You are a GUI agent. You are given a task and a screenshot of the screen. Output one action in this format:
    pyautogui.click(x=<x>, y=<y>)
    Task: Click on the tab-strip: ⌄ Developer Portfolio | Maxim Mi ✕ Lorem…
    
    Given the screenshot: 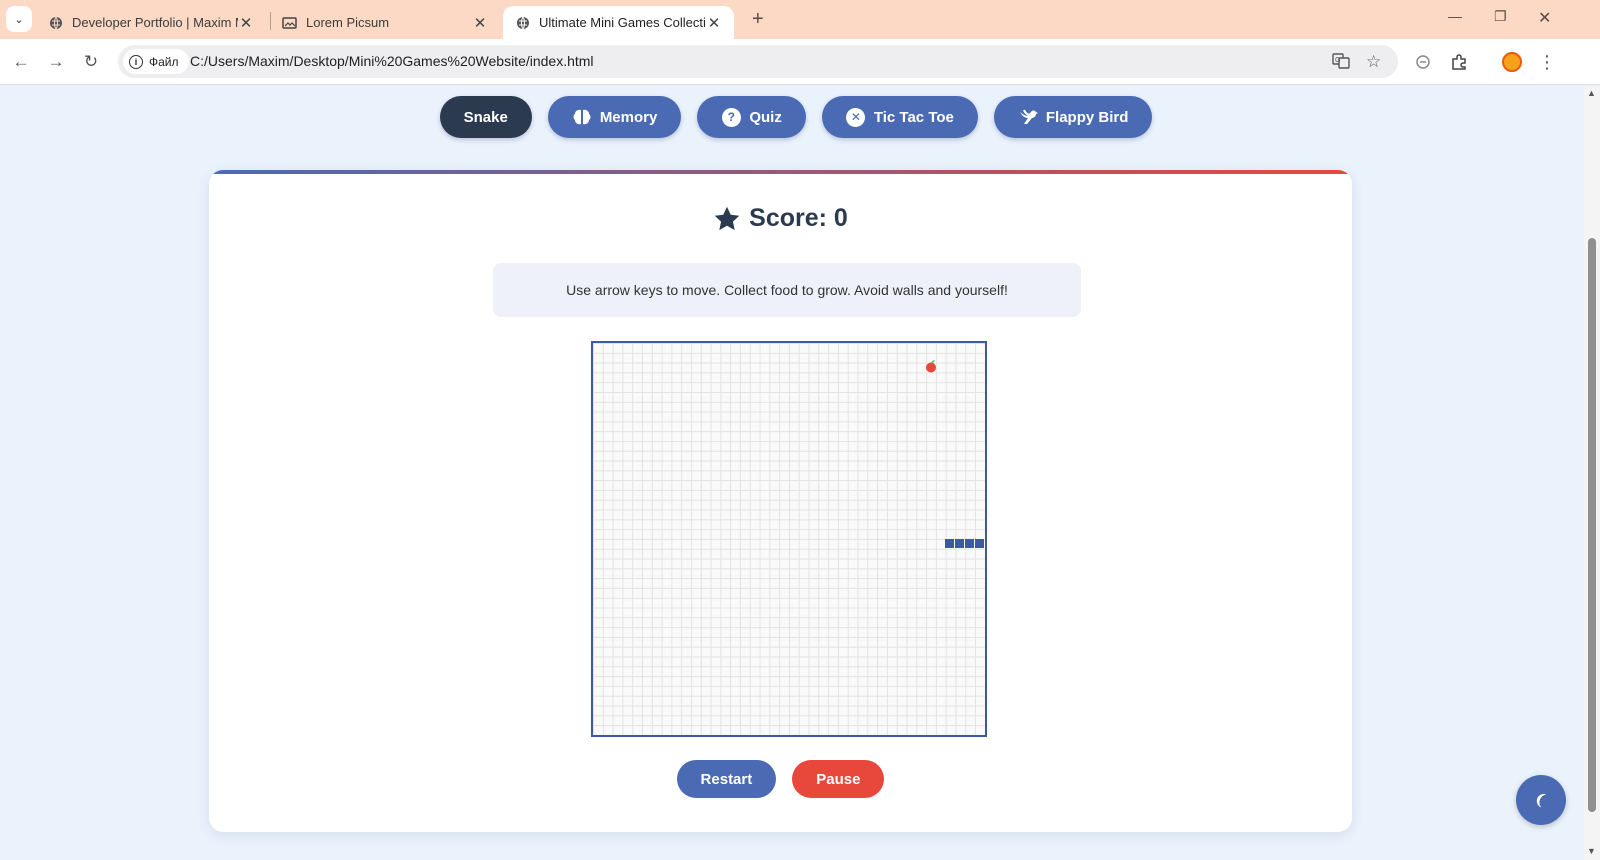 What is the action you would take?
    pyautogui.click(x=800, y=19)
    